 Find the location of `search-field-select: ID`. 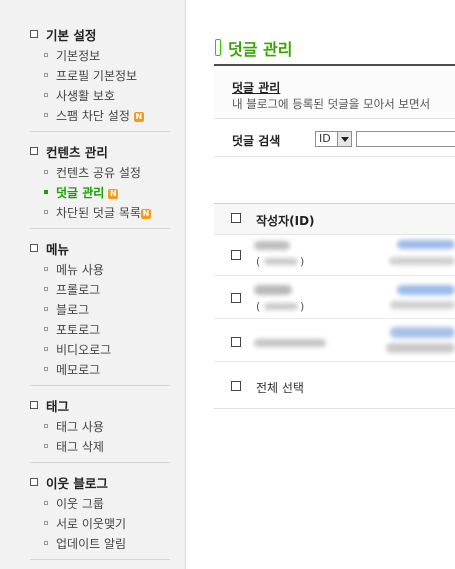

search-field-select: ID is located at coordinates (333, 139).